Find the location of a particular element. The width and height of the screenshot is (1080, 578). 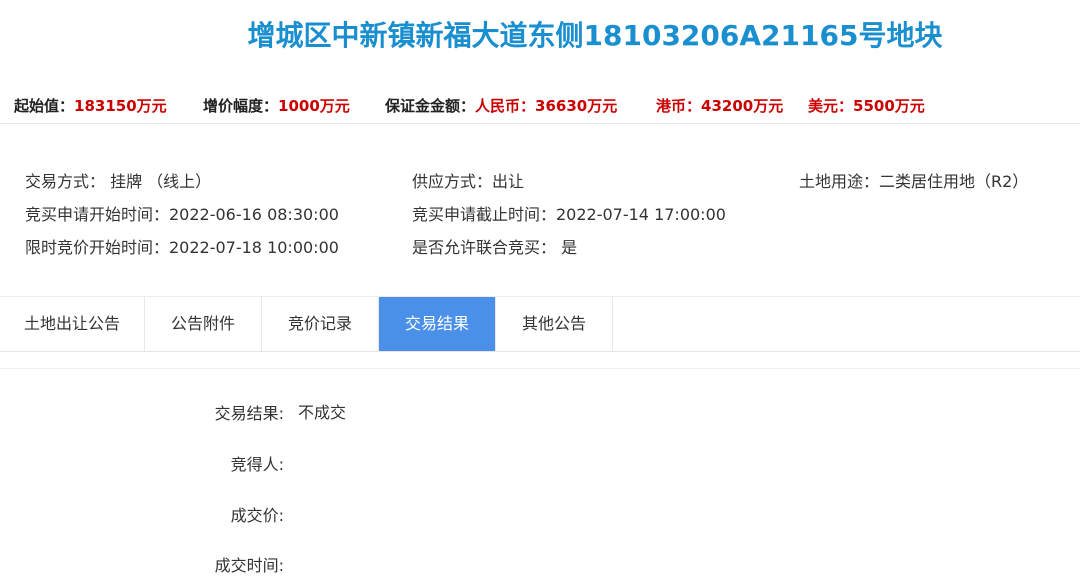

deposit-usd: 美元：5500万元 is located at coordinates (866, 105).